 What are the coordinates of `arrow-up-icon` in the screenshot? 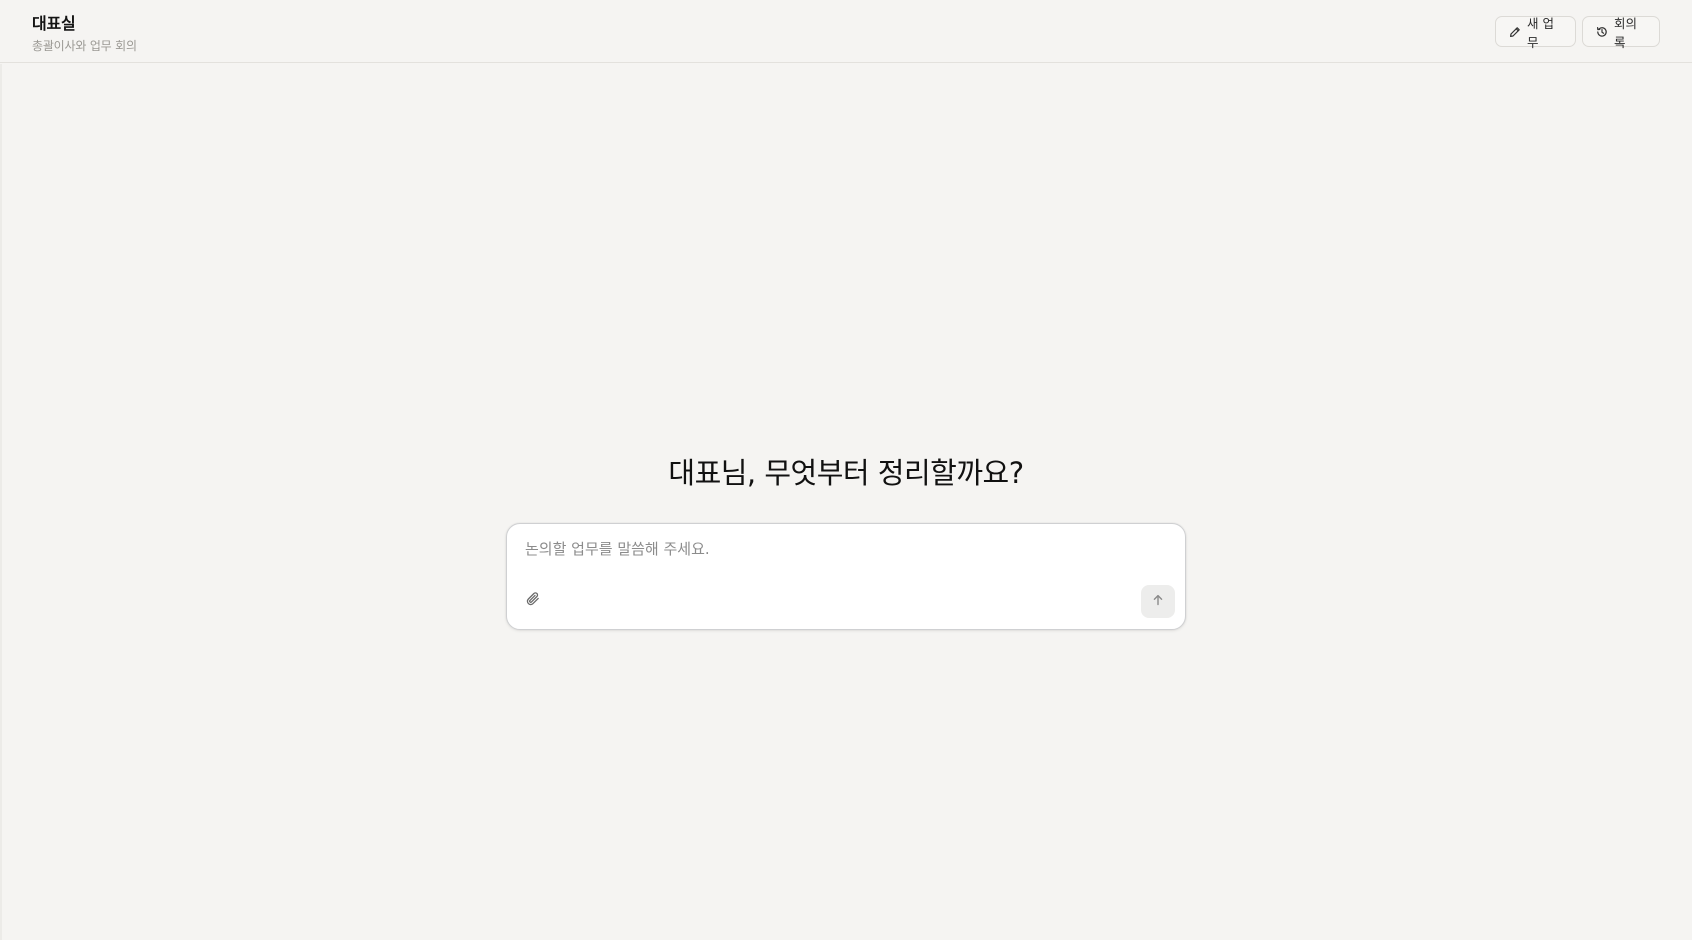 It's located at (1158, 601).